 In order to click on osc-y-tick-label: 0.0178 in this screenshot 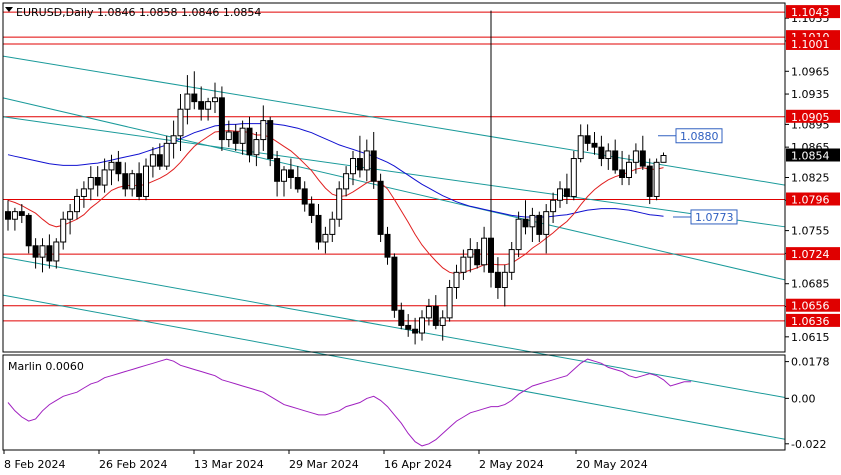, I will do `click(810, 362)`.